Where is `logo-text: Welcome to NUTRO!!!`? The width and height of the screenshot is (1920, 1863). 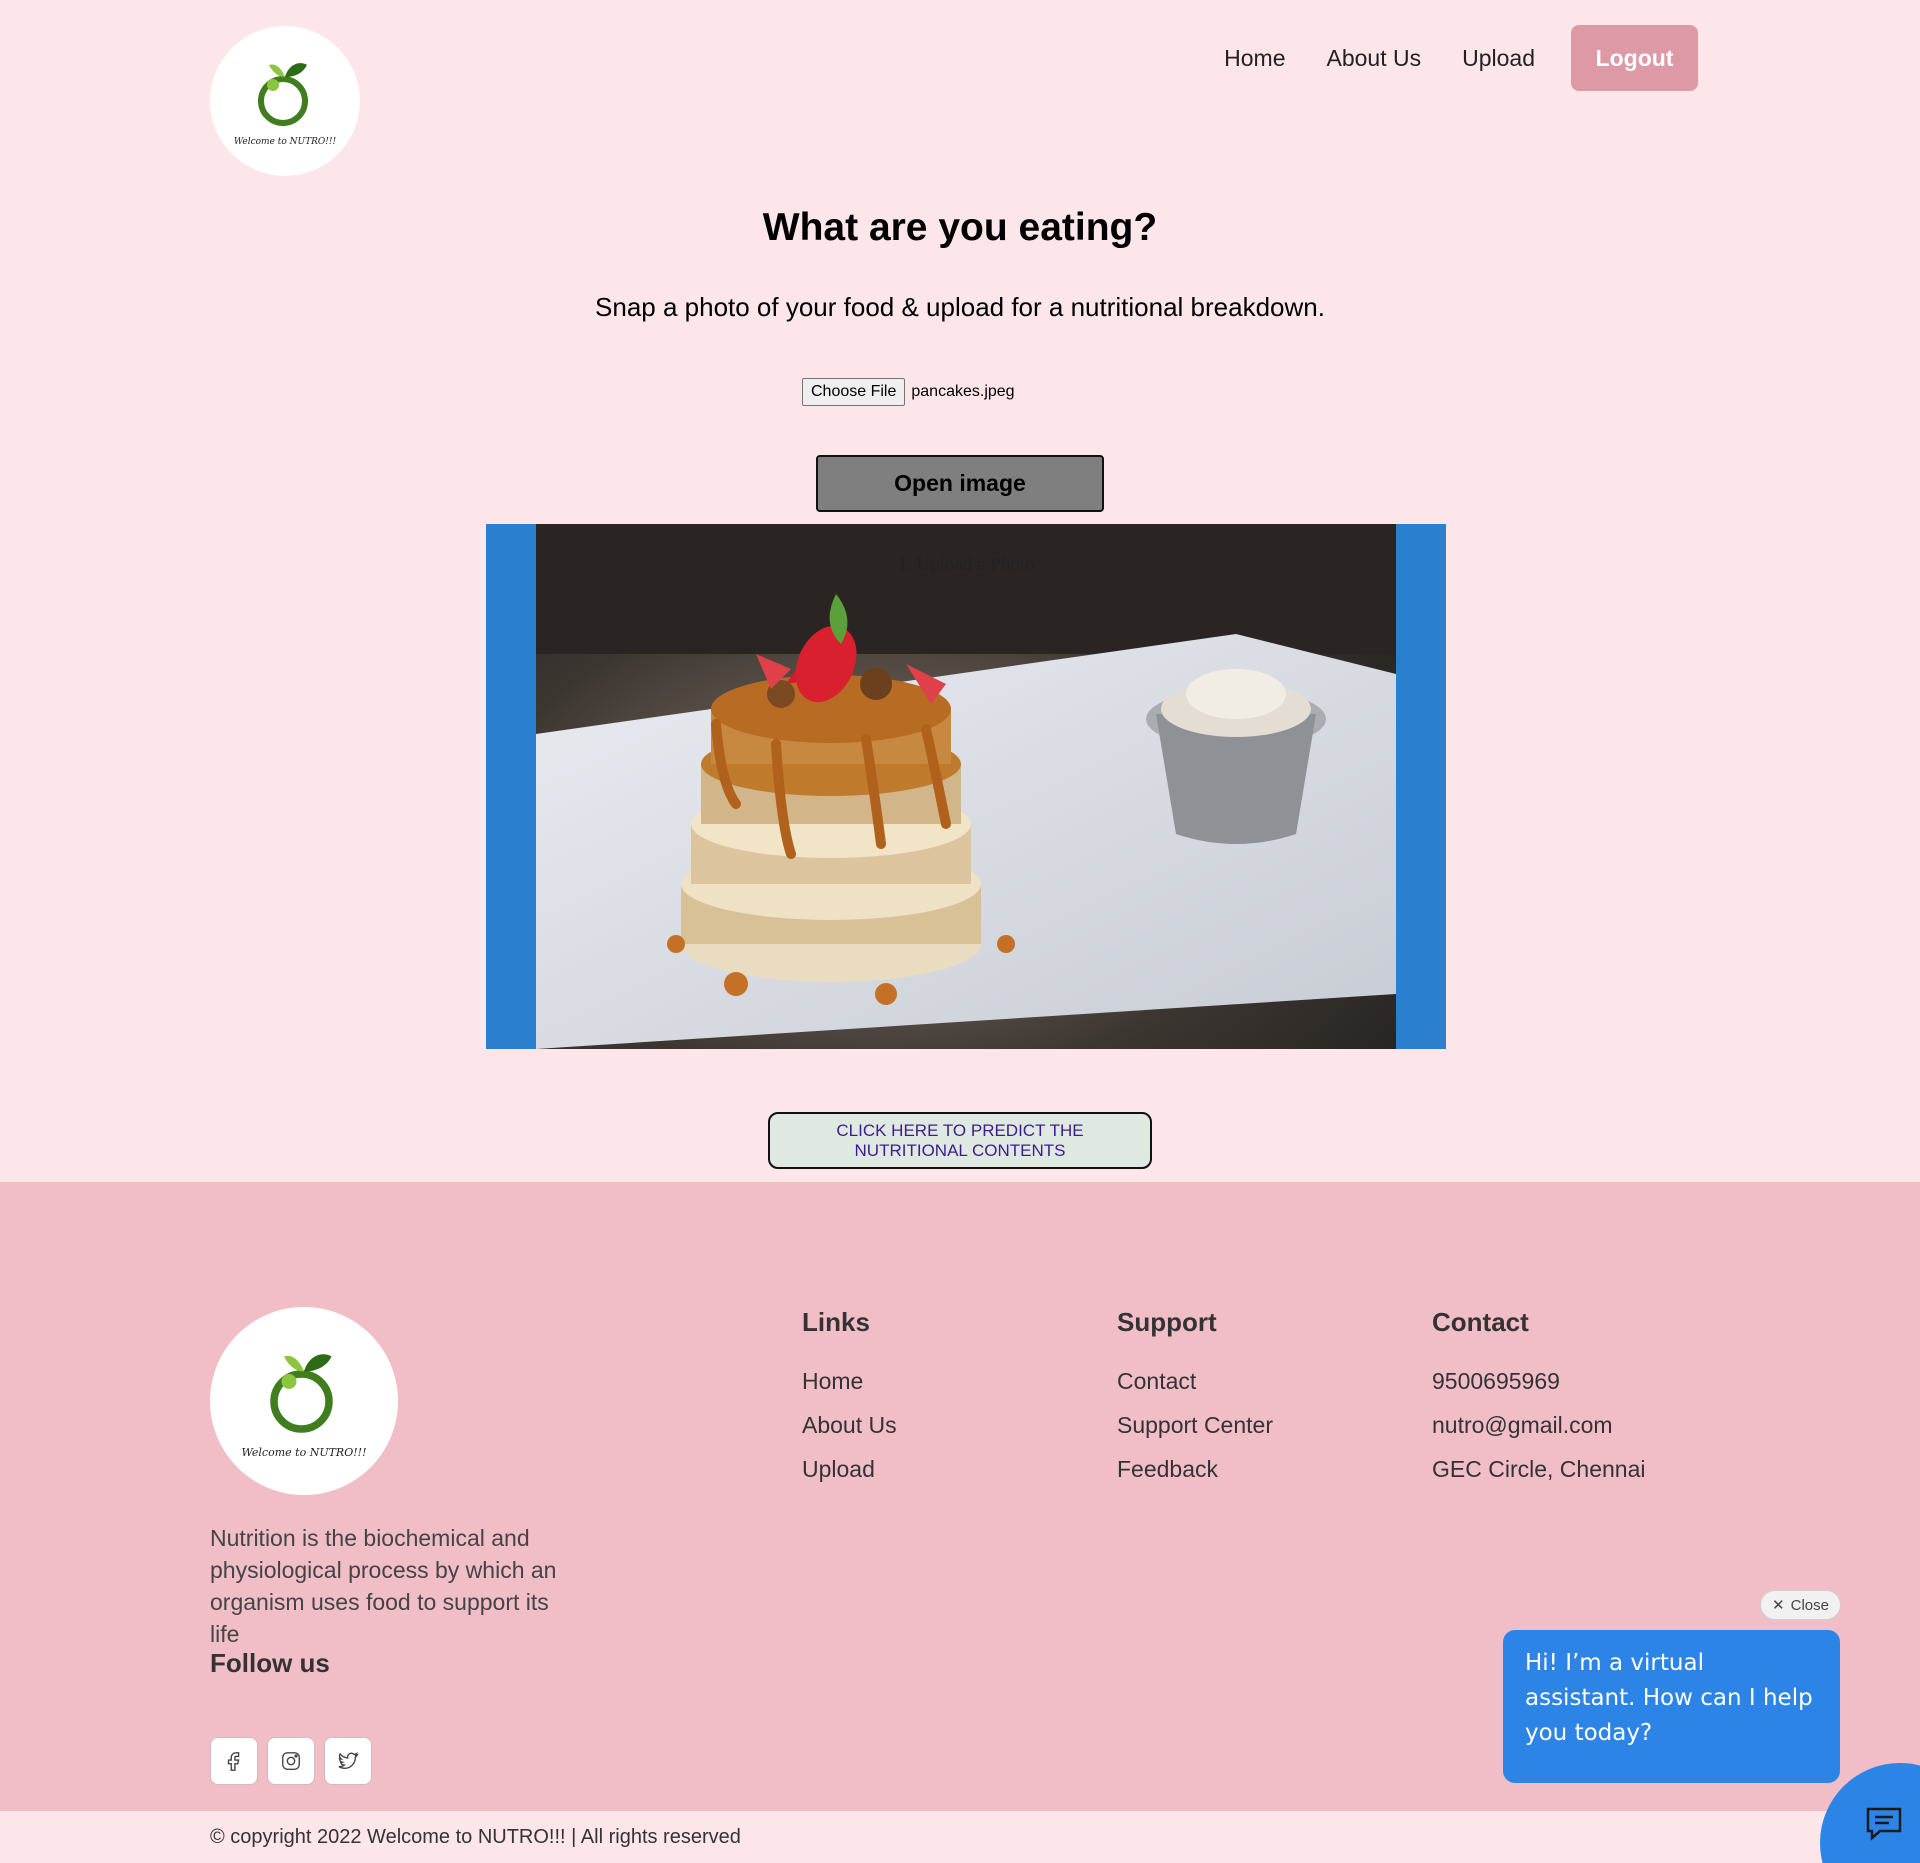 logo-text: Welcome to NUTRO!!! is located at coordinates (285, 142).